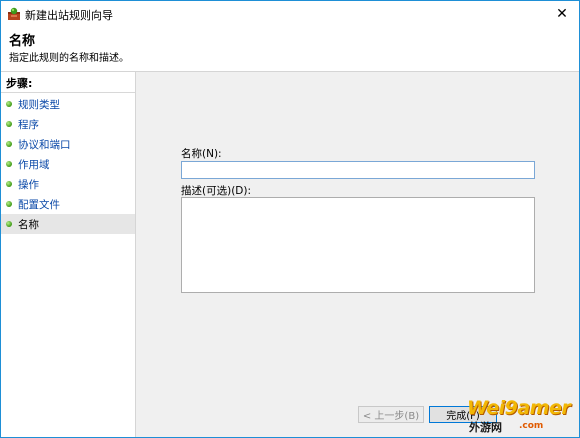 The height and width of the screenshot is (438, 580). I want to click on step-label: 规则类型, so click(39, 105).